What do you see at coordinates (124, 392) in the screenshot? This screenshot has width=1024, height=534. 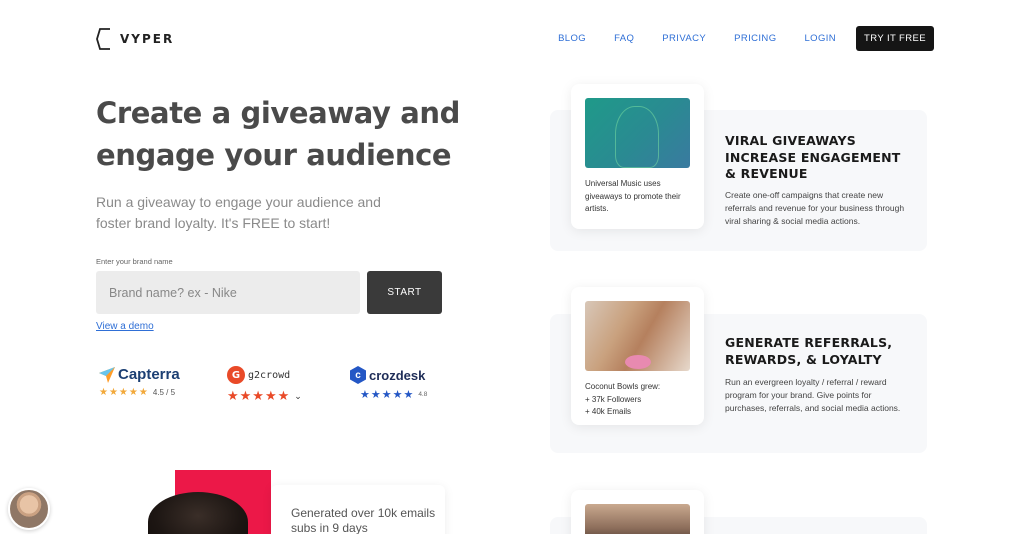 I see `capterra-stars-icon: ★★★★★` at bounding box center [124, 392].